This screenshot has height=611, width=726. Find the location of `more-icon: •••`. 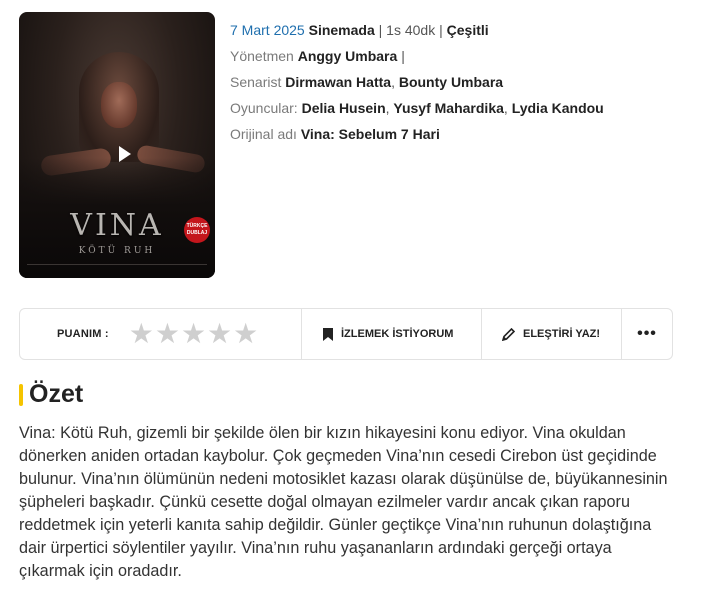

more-icon: ••• is located at coordinates (647, 333).